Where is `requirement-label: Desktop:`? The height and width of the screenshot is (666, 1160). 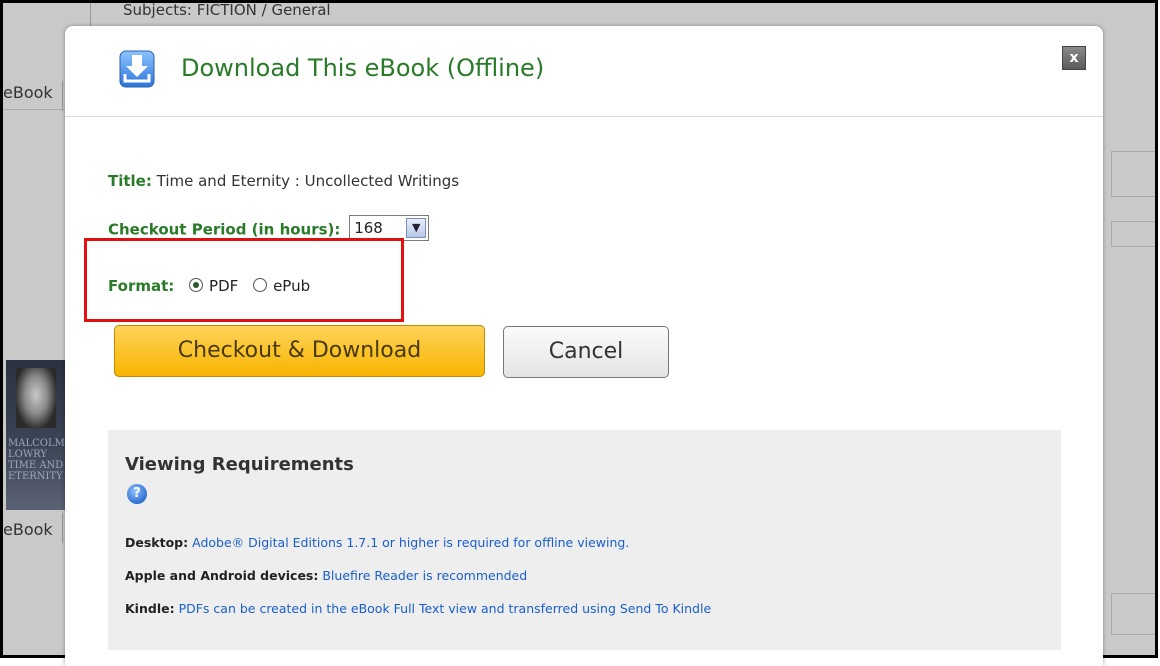 requirement-label: Desktop: is located at coordinates (157, 542).